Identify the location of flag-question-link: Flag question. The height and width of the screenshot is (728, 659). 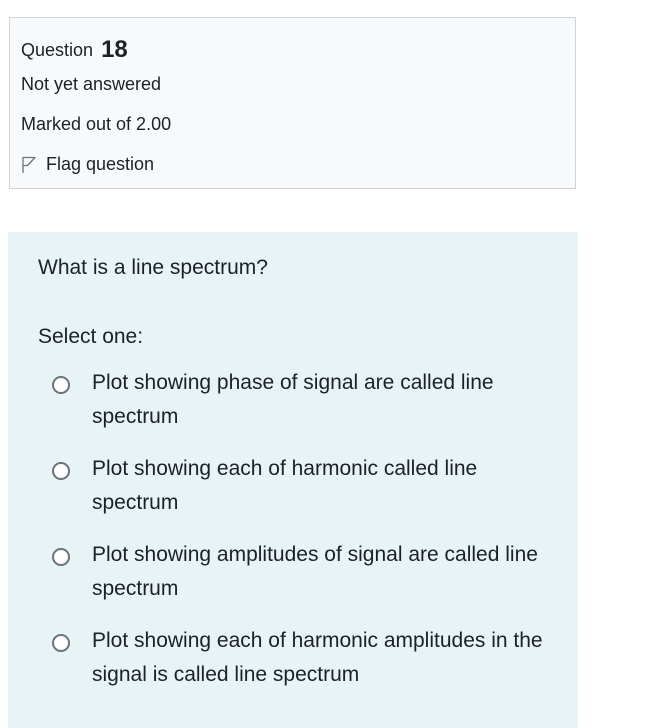
(87, 164).